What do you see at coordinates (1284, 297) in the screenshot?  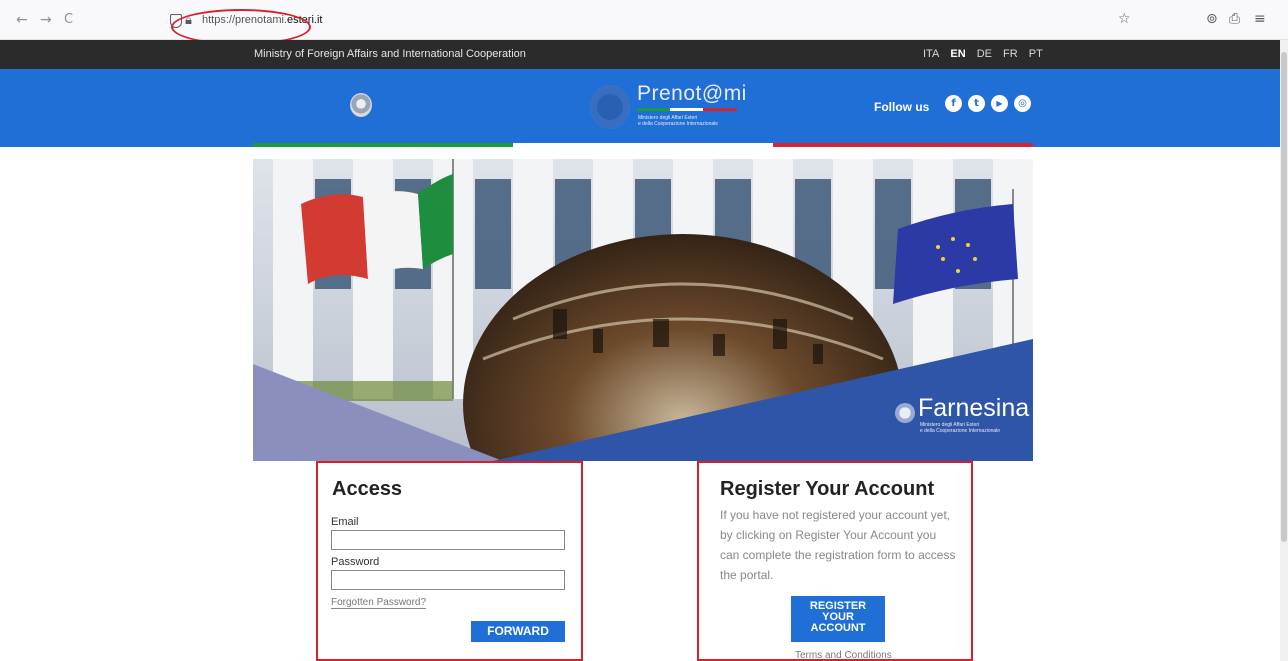 I see `scrollbar-thumb` at bounding box center [1284, 297].